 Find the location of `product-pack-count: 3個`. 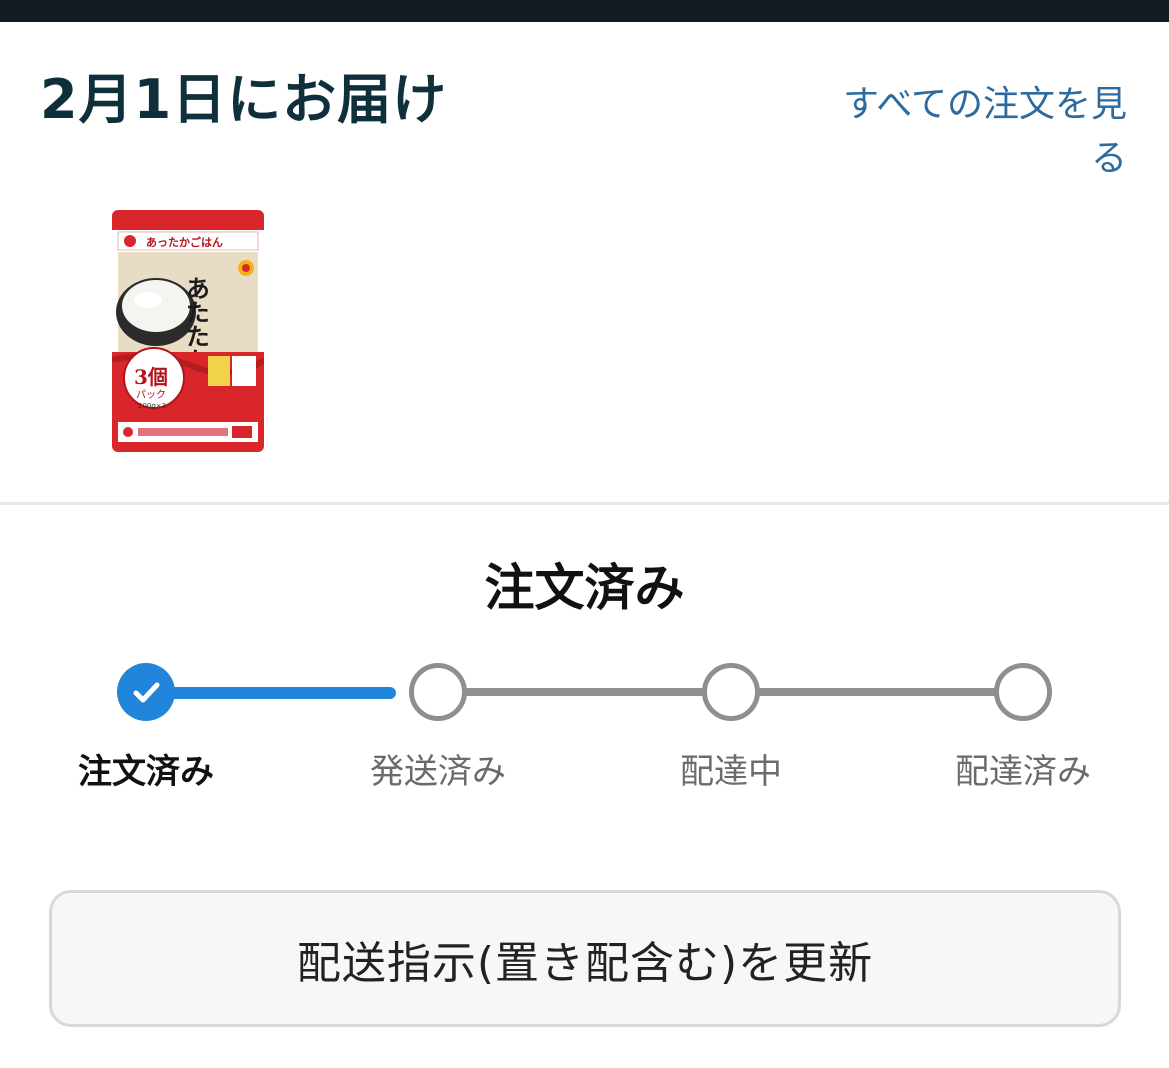

product-pack-count: 3個 is located at coordinates (151, 377).